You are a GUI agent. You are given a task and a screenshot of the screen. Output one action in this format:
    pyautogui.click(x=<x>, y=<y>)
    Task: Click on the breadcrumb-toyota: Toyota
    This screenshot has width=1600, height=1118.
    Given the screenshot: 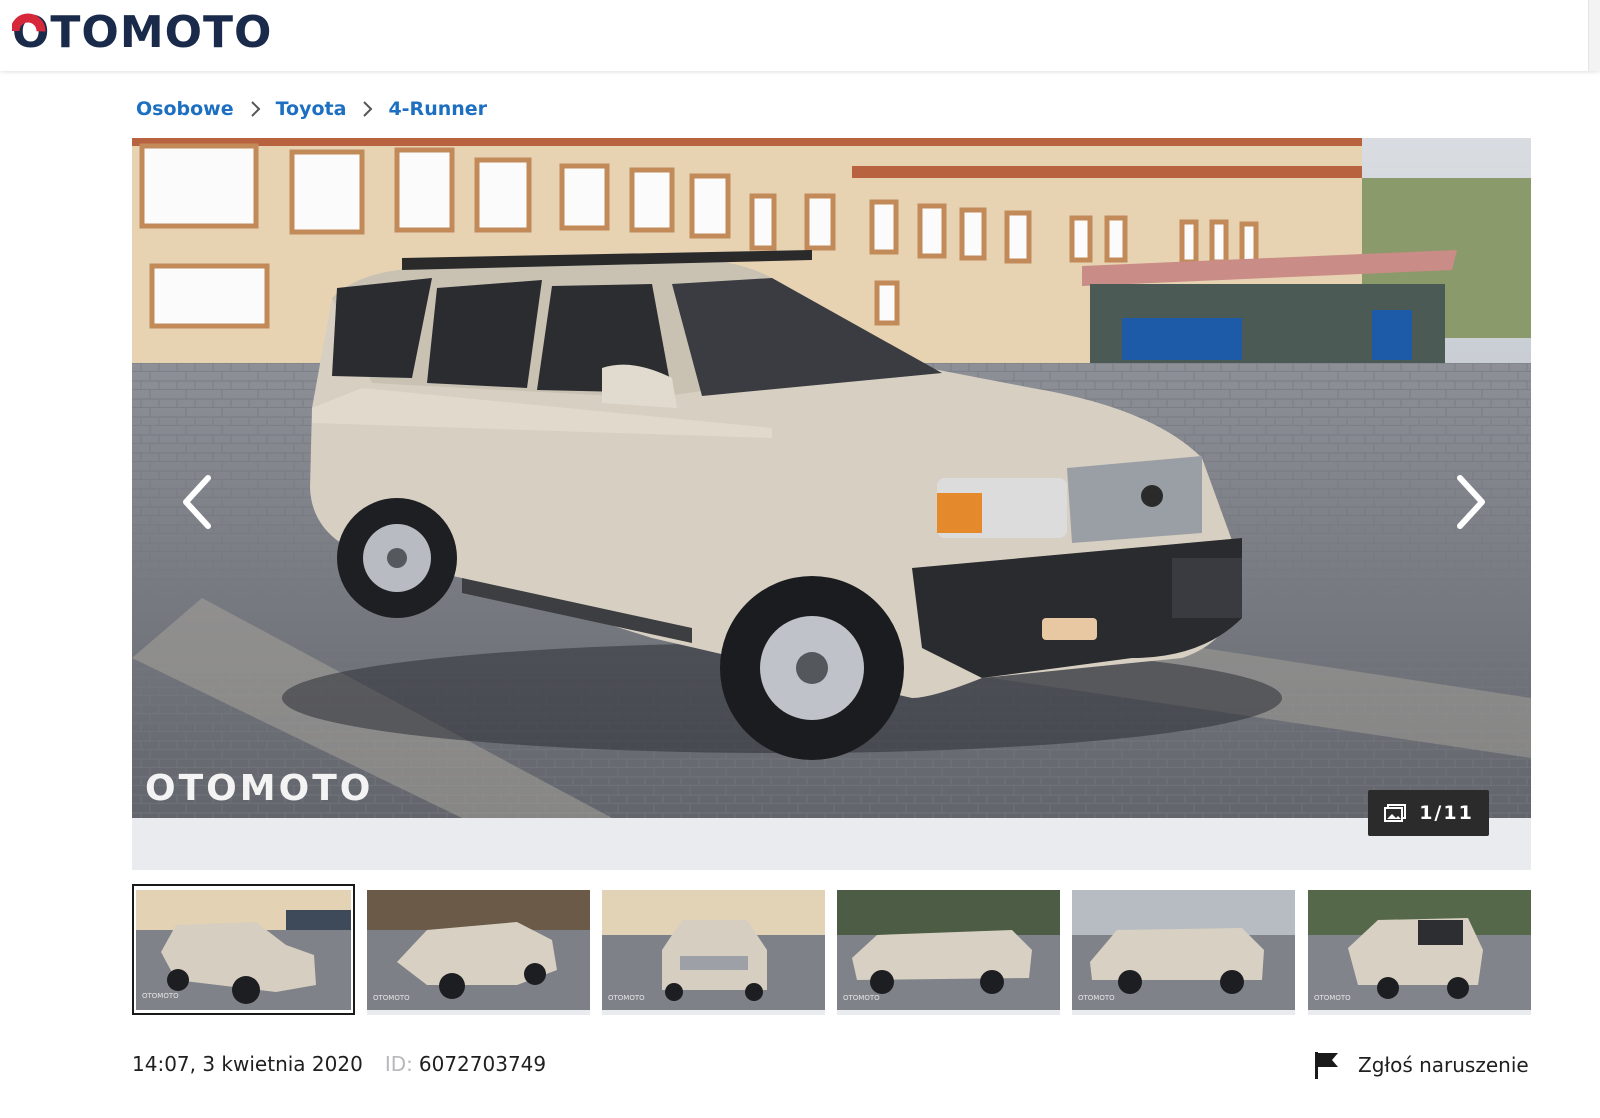 What is the action you would take?
    pyautogui.click(x=311, y=109)
    